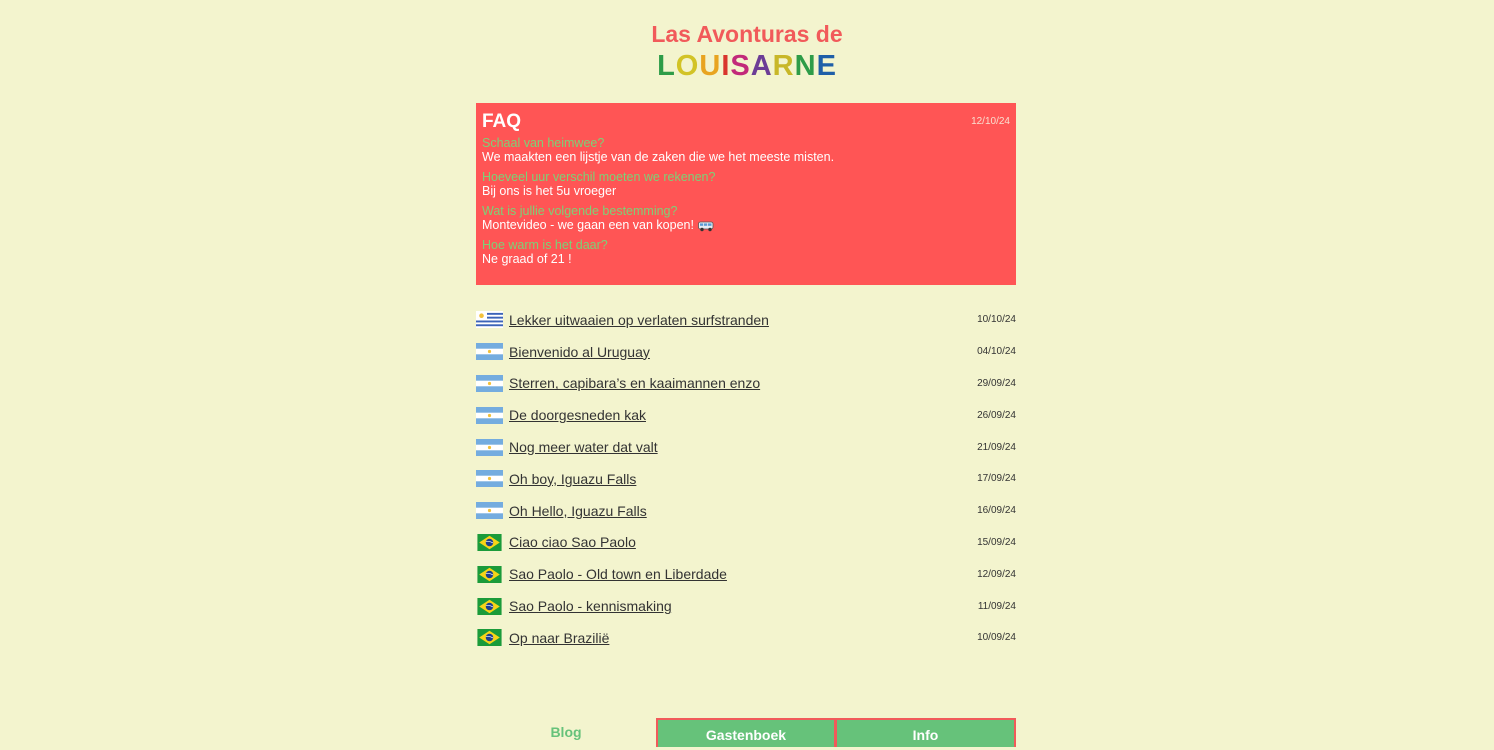  Describe the element at coordinates (996, 638) in the screenshot. I see `post-date: 10/09/24` at that location.